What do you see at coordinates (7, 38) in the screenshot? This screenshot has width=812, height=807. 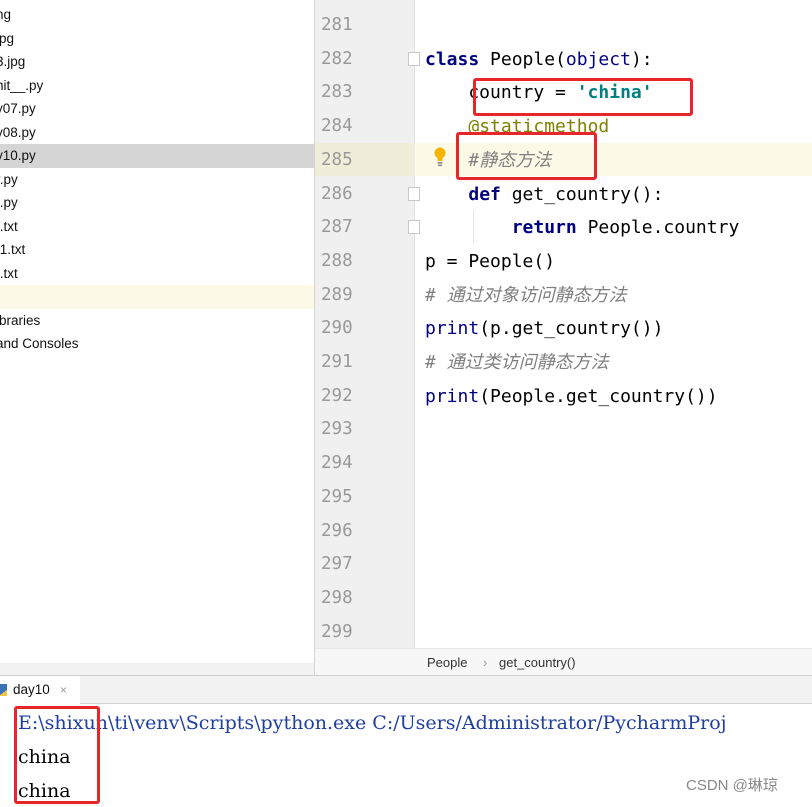 I see `tree-item-label: jpg` at bounding box center [7, 38].